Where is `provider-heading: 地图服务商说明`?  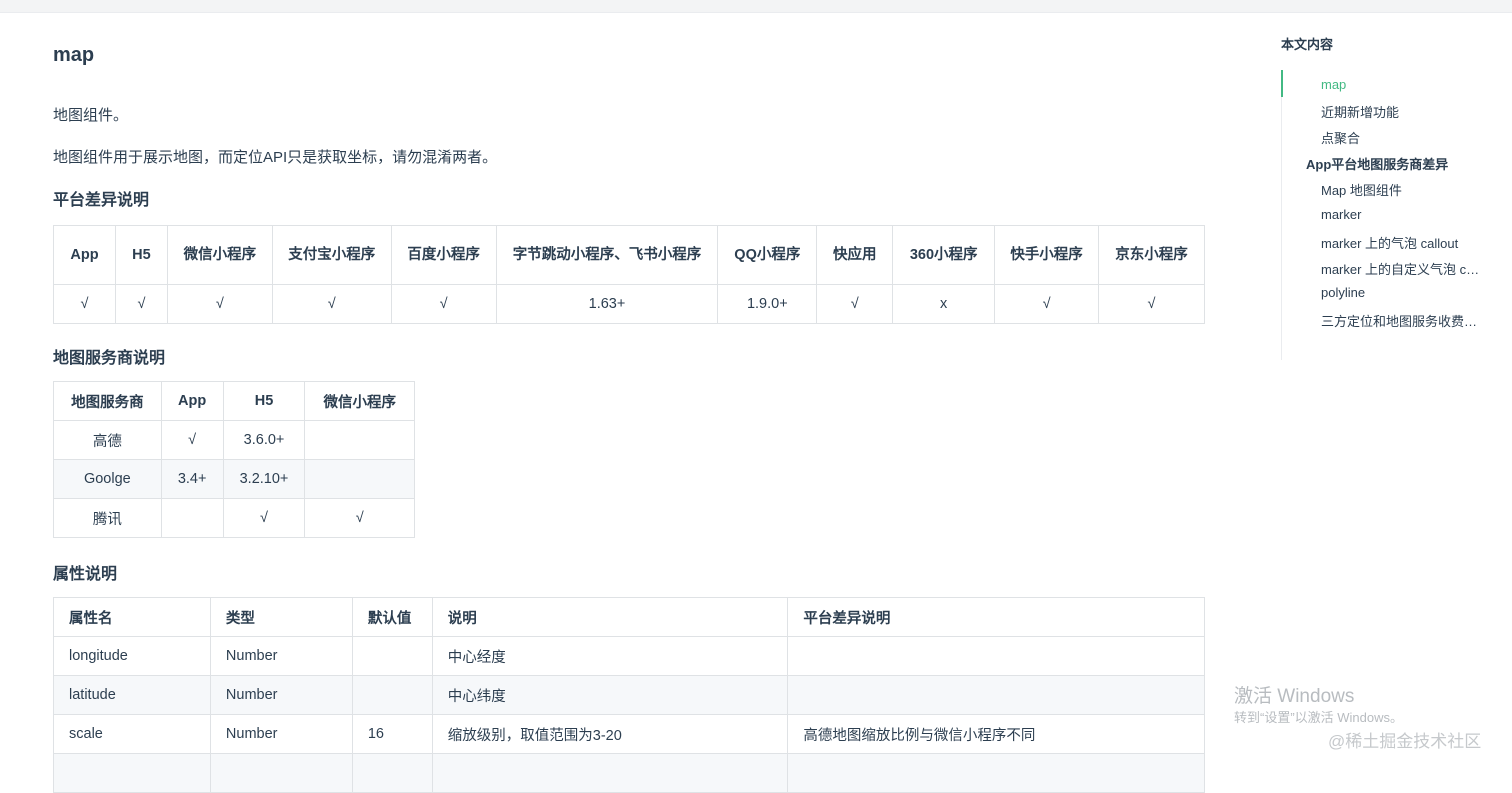
provider-heading: 地图服务商说明 is located at coordinates (109, 358).